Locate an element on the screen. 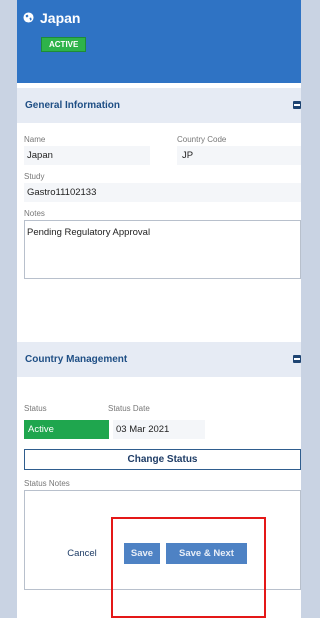  country-code-field: JP is located at coordinates (239, 155).